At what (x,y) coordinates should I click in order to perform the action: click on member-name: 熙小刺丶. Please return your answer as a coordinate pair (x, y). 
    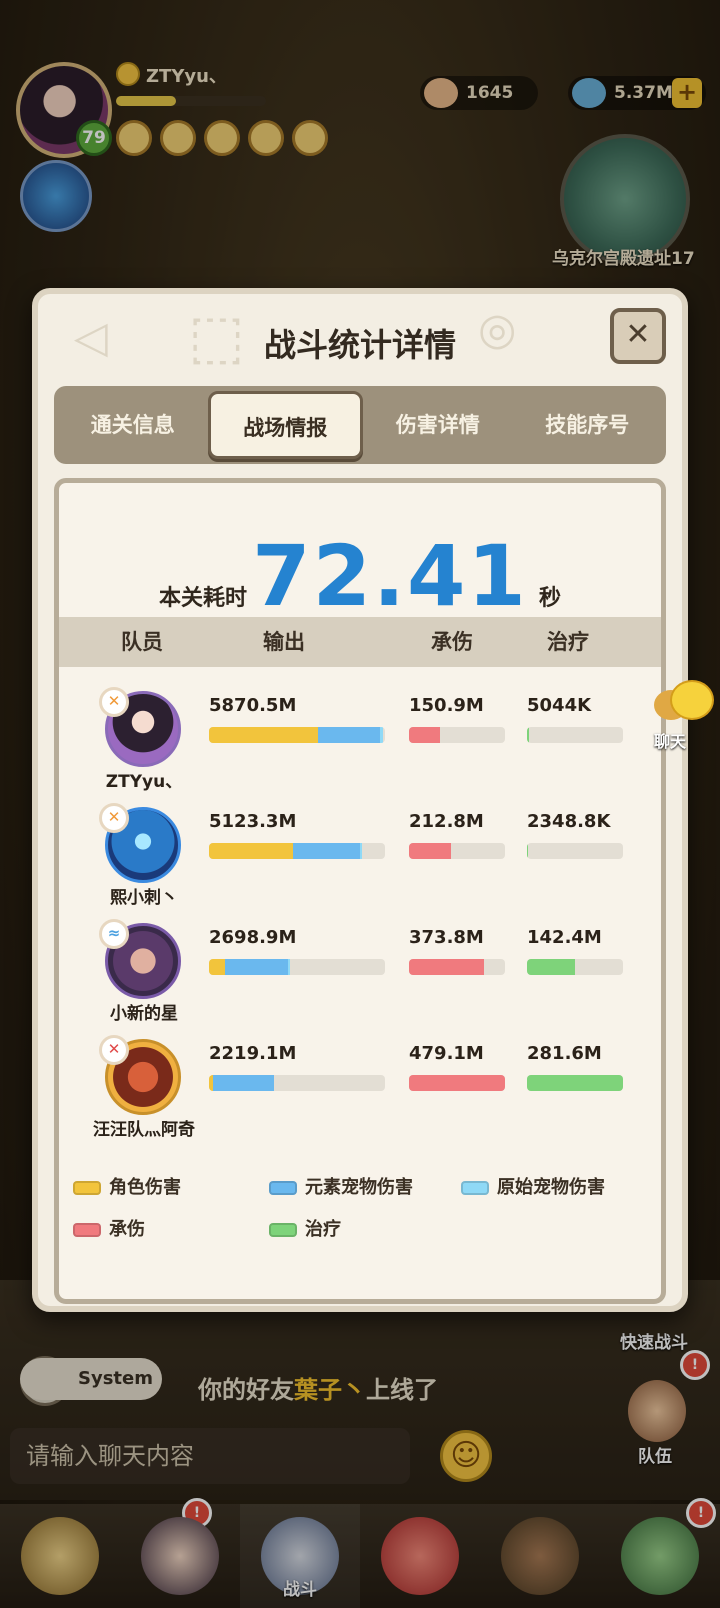
    Looking at the image, I should click on (144, 898).